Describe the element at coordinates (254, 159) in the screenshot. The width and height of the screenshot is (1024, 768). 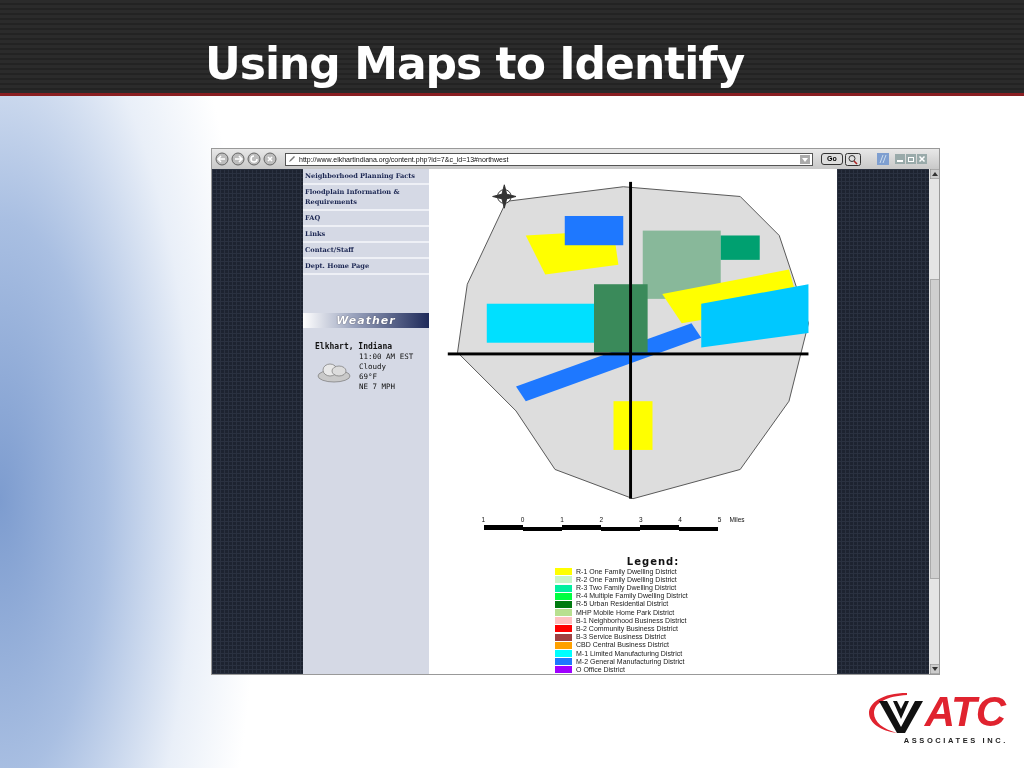
I see `refresh-icon` at that location.